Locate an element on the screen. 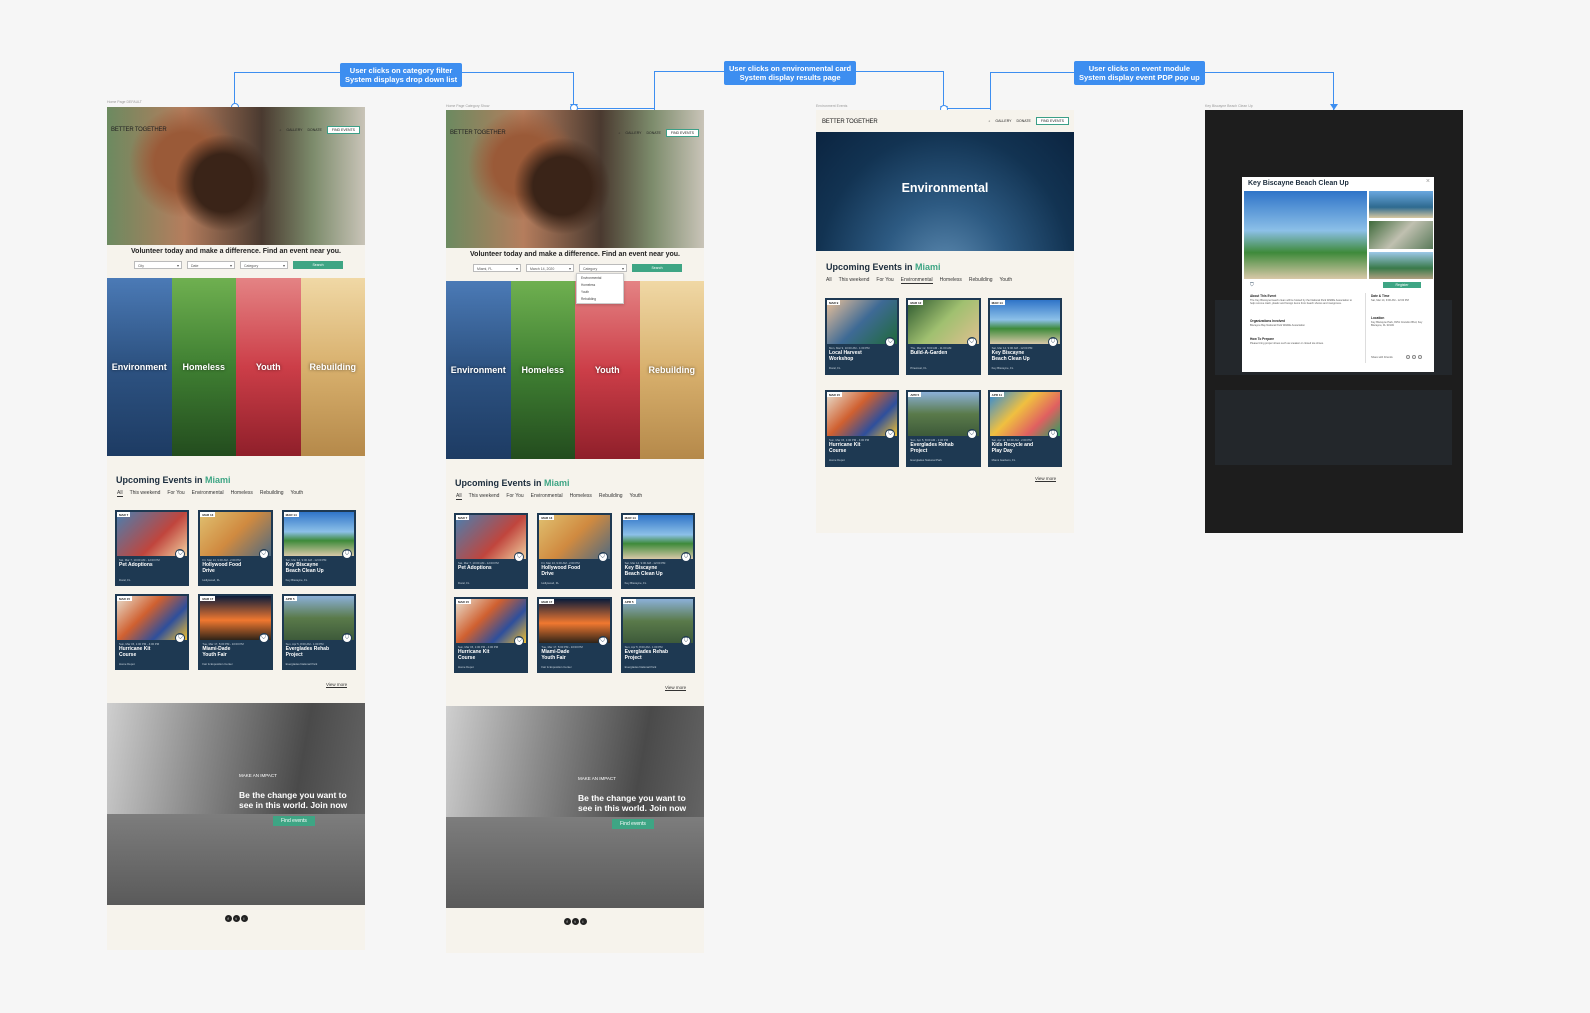 The height and width of the screenshot is (1013, 1590). date-select: March 14, 2020 is located at coordinates (550, 268).